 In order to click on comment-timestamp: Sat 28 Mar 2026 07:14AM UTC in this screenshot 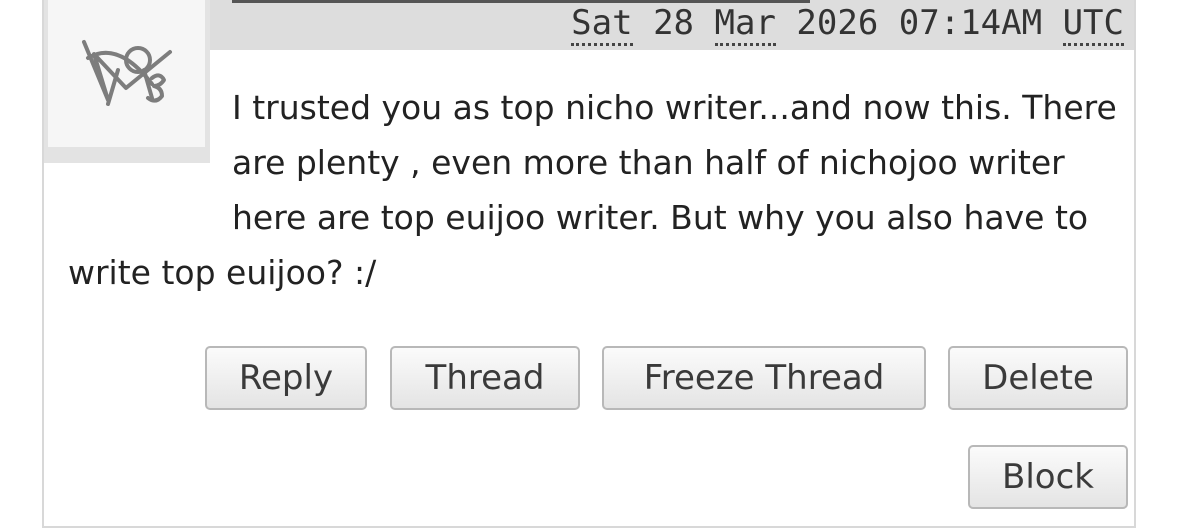, I will do `click(847, 24)`.